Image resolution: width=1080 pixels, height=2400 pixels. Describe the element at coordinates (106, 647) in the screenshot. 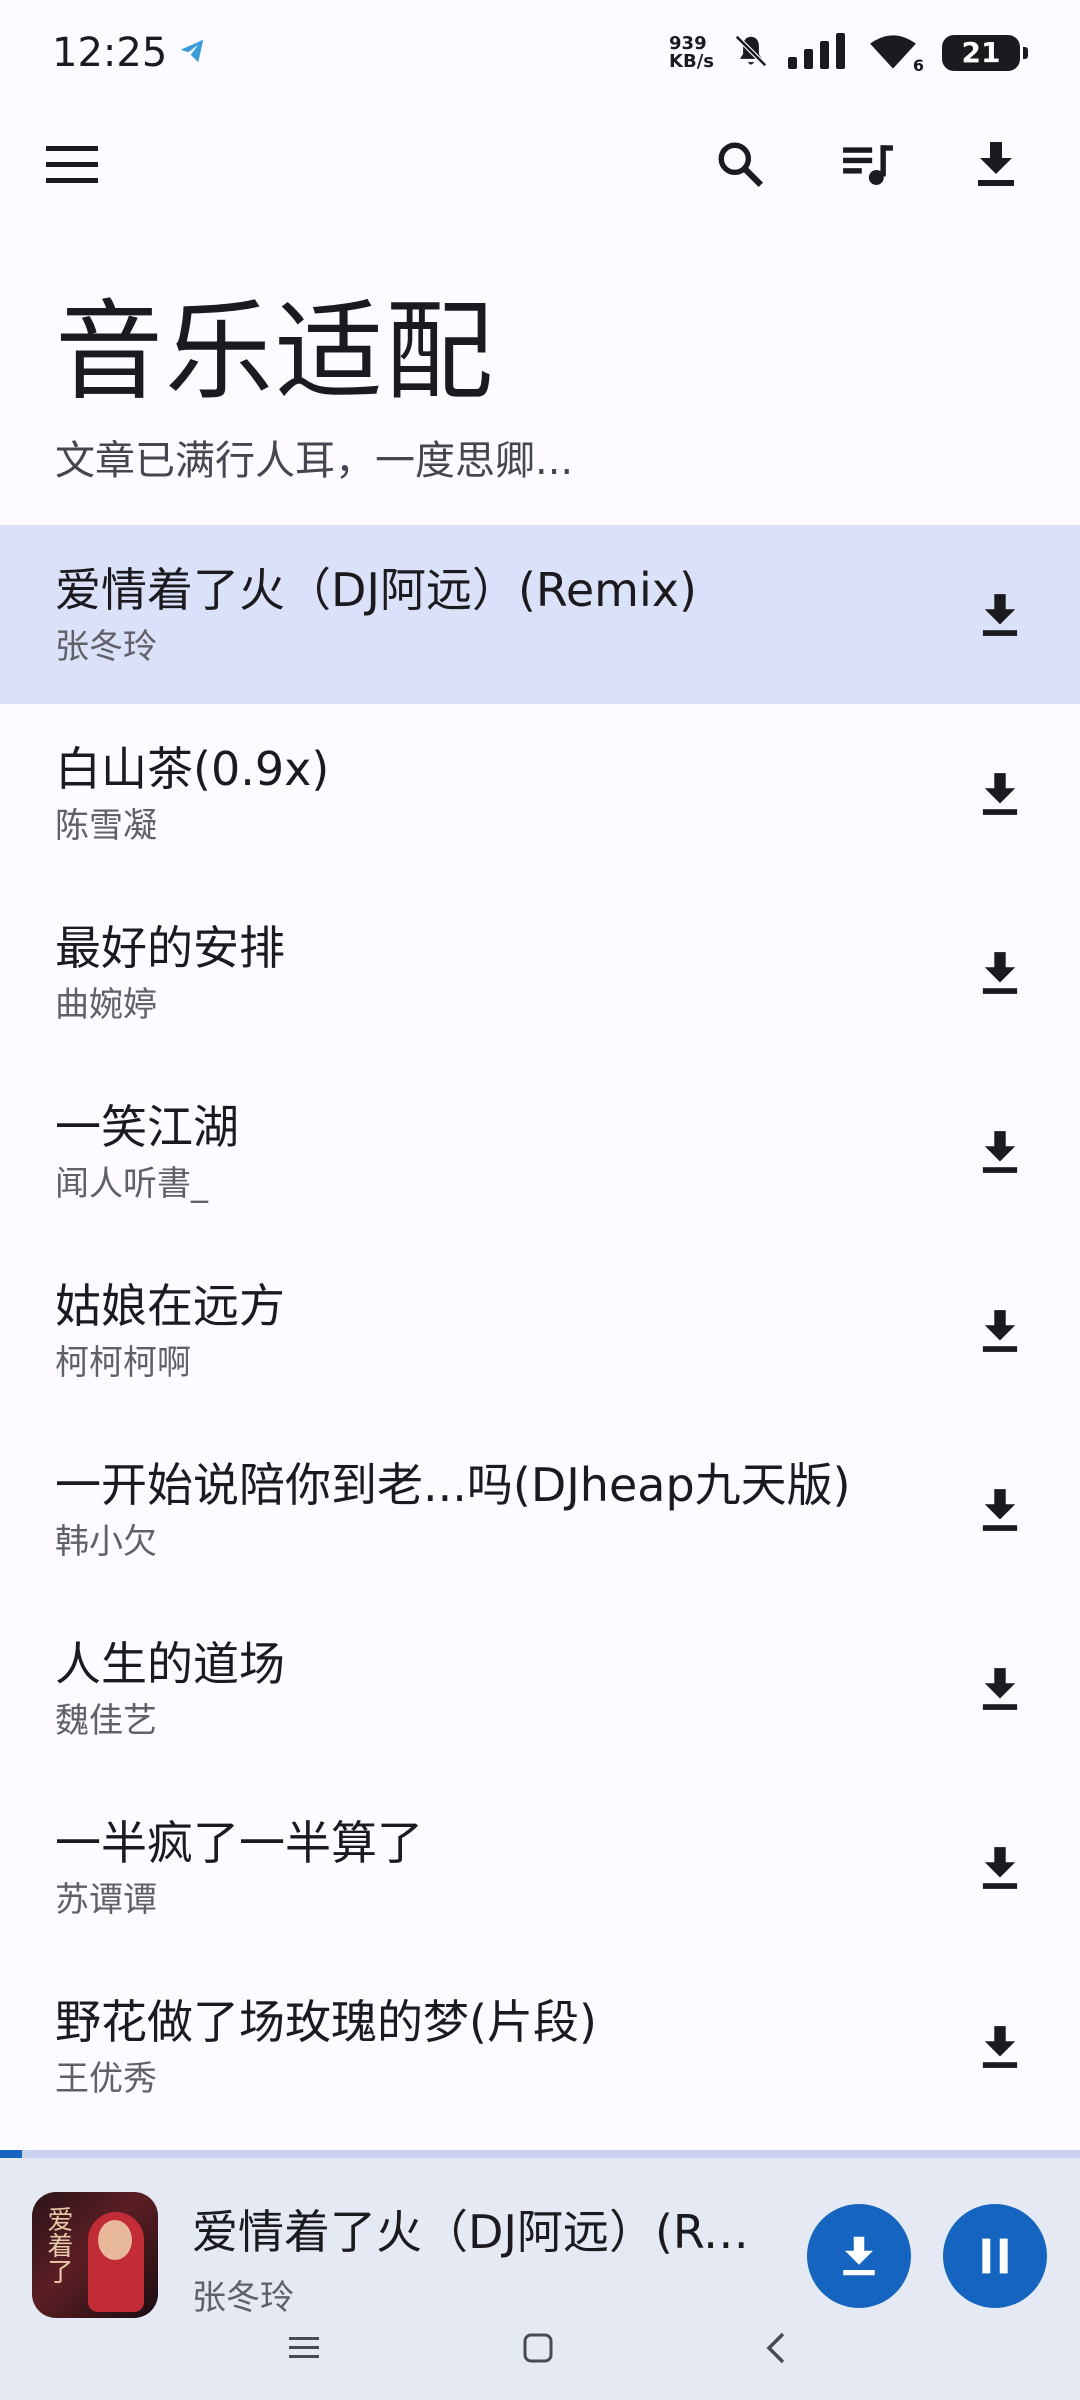

I see `song-artist: 张冬玲` at that location.